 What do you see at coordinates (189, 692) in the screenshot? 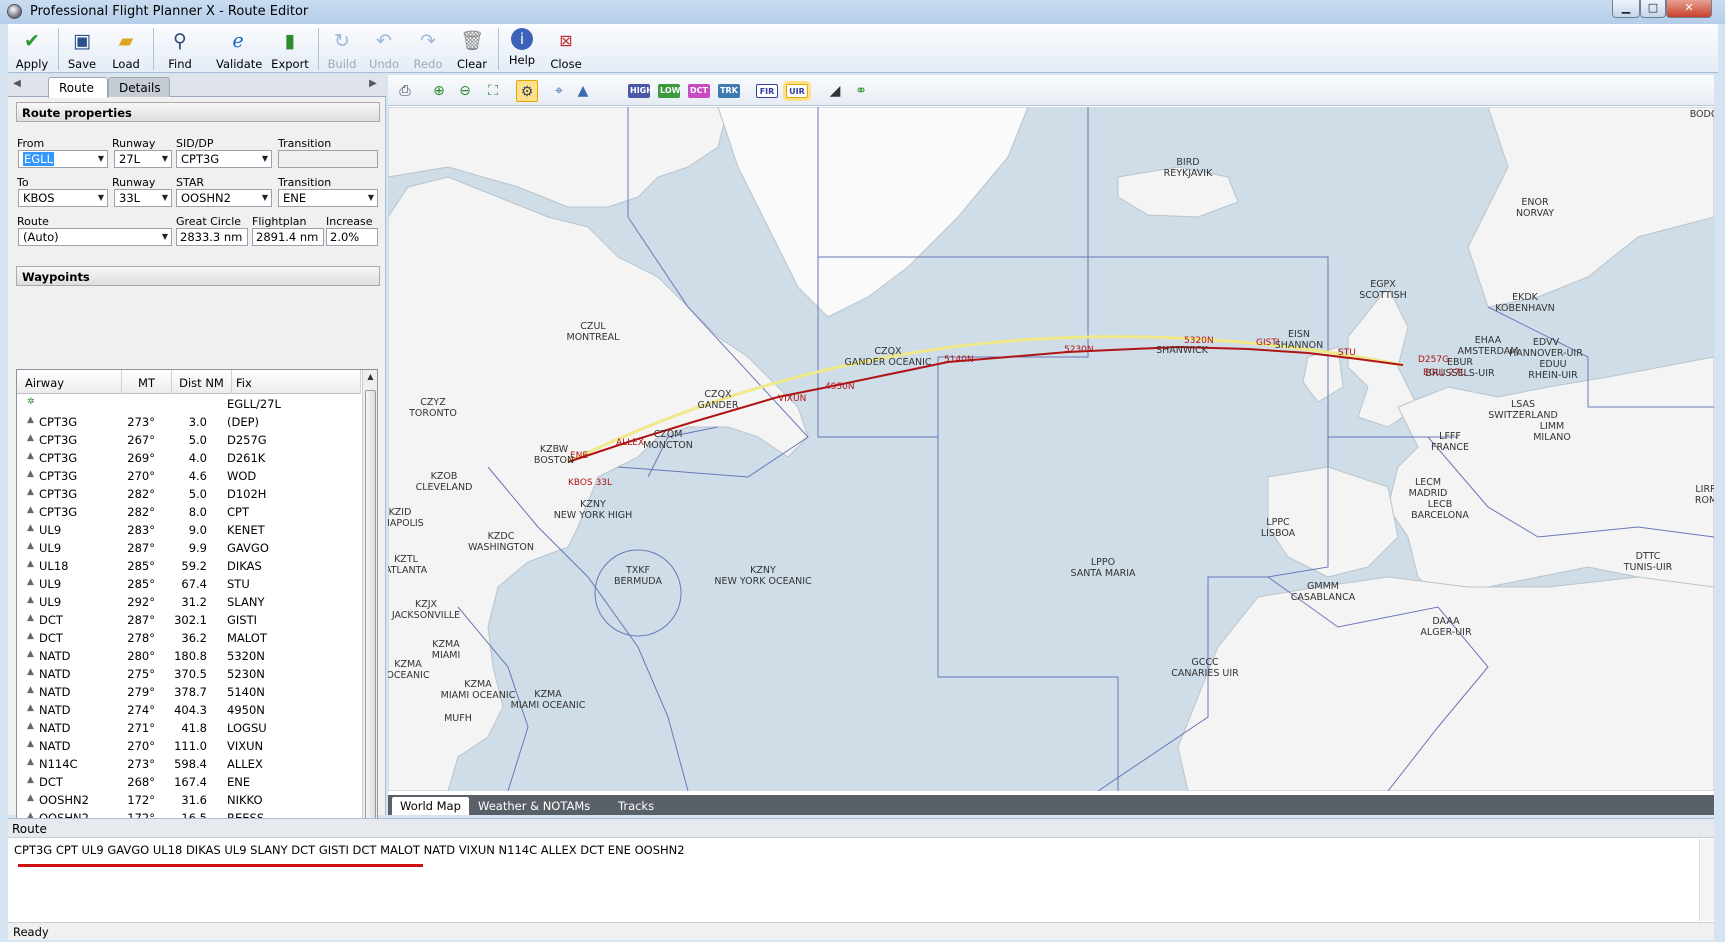
I see `table-row: ▲ NATD 279° 378.7 5140N` at bounding box center [189, 692].